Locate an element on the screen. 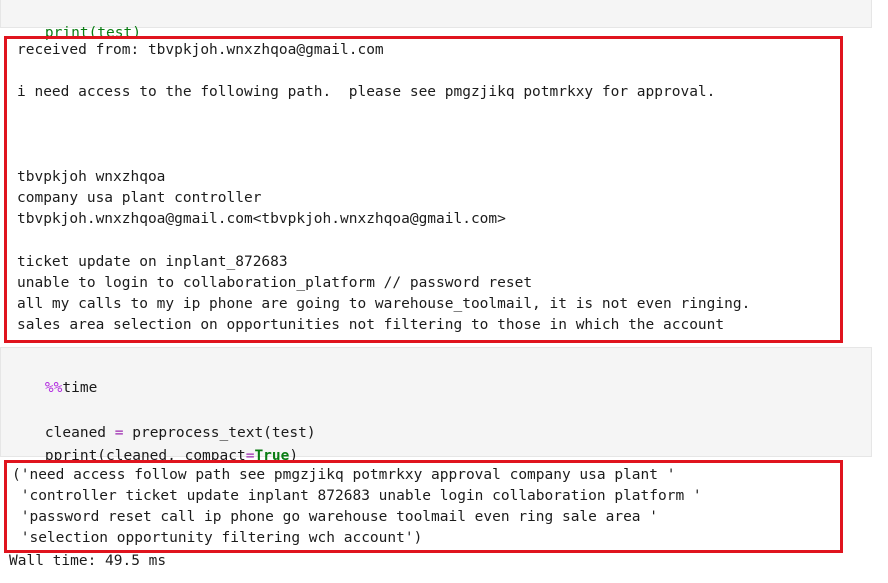  wall-time: Wall time: 49.5 ms is located at coordinates (88, 561).